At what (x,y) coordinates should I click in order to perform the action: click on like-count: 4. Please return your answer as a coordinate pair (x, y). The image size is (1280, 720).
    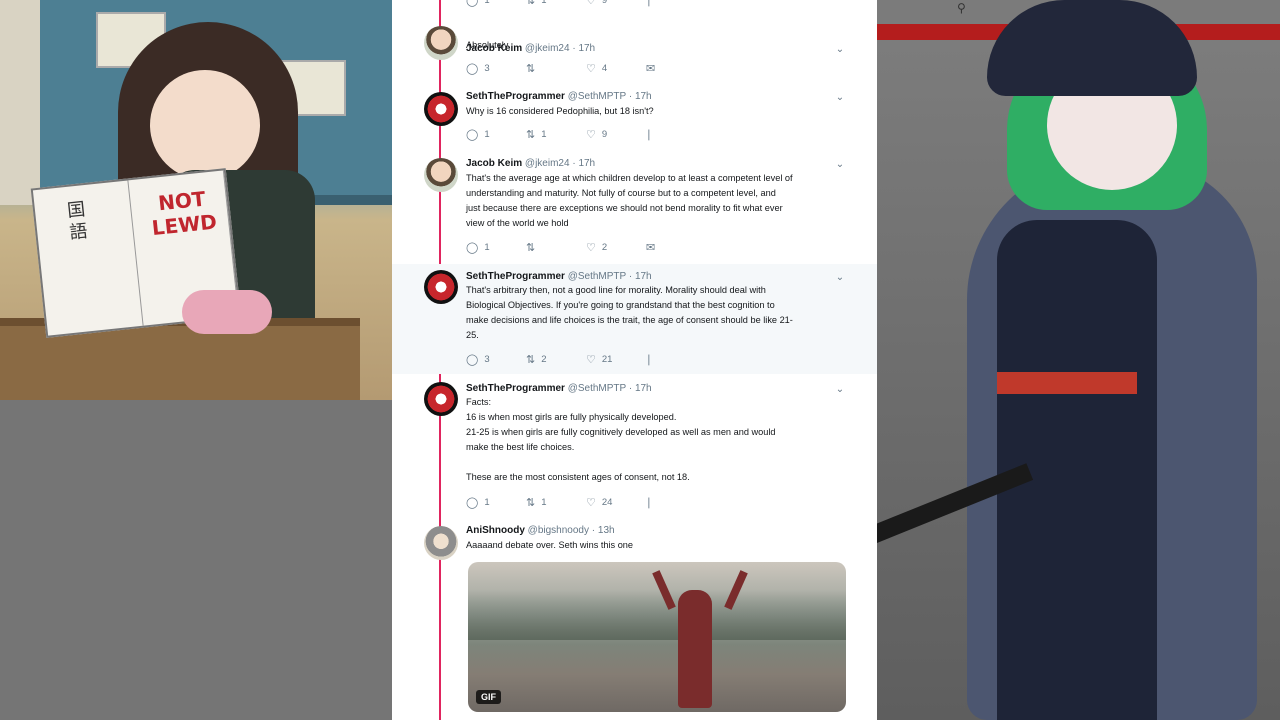
    Looking at the image, I should click on (604, 68).